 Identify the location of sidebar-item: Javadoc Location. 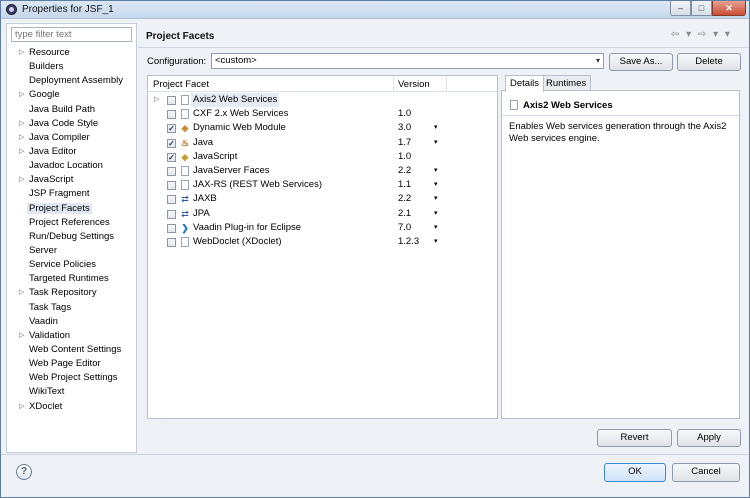
(71, 166).